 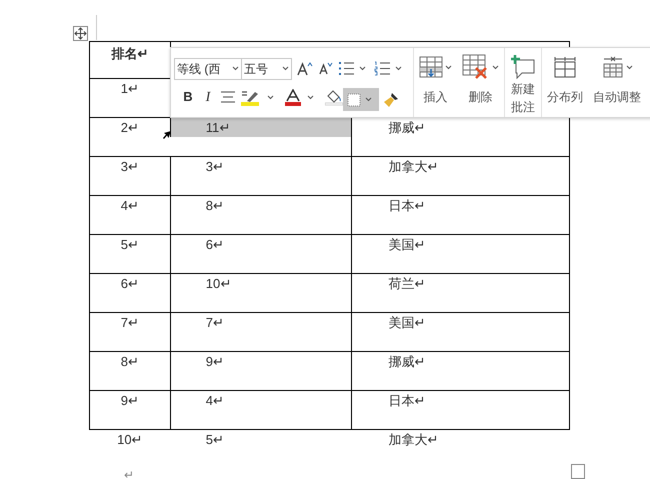 What do you see at coordinates (208, 97) in the screenshot?
I see `italic-button: I` at bounding box center [208, 97].